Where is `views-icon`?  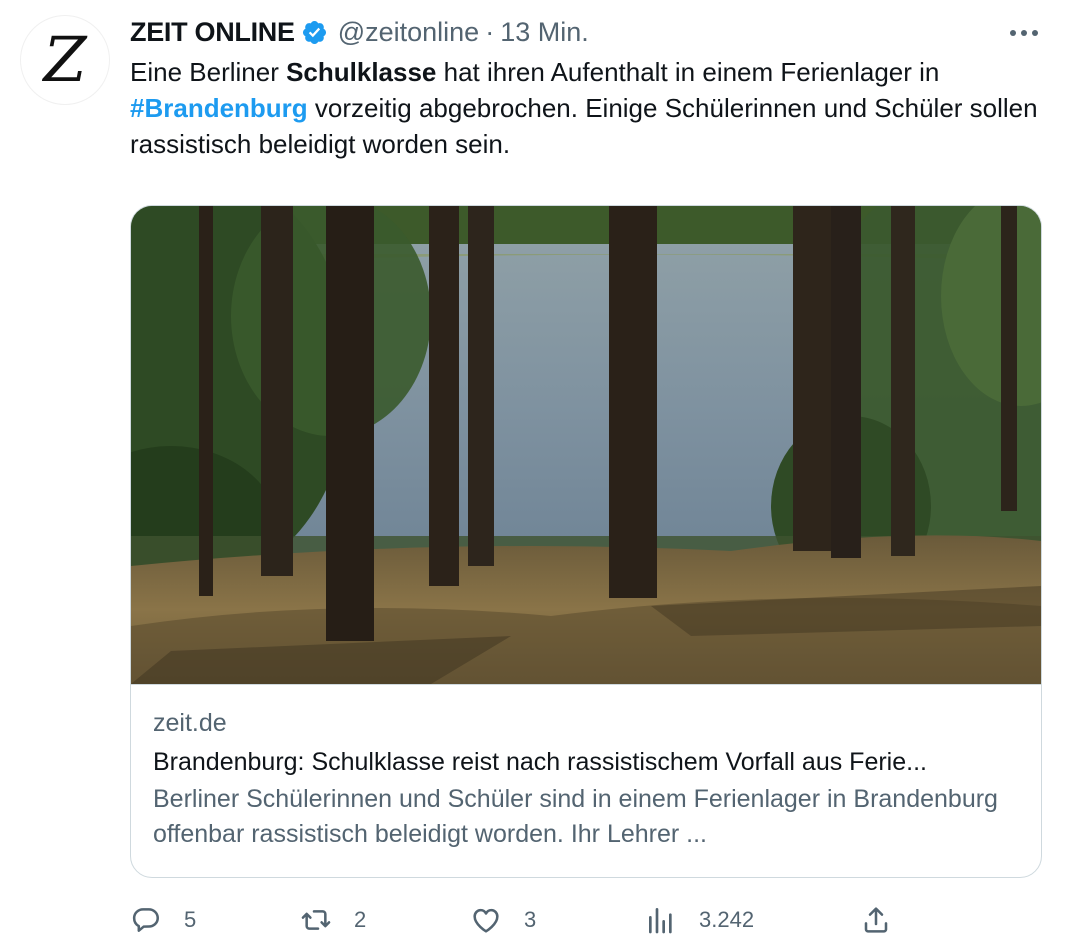
views-icon is located at coordinates (660, 921).